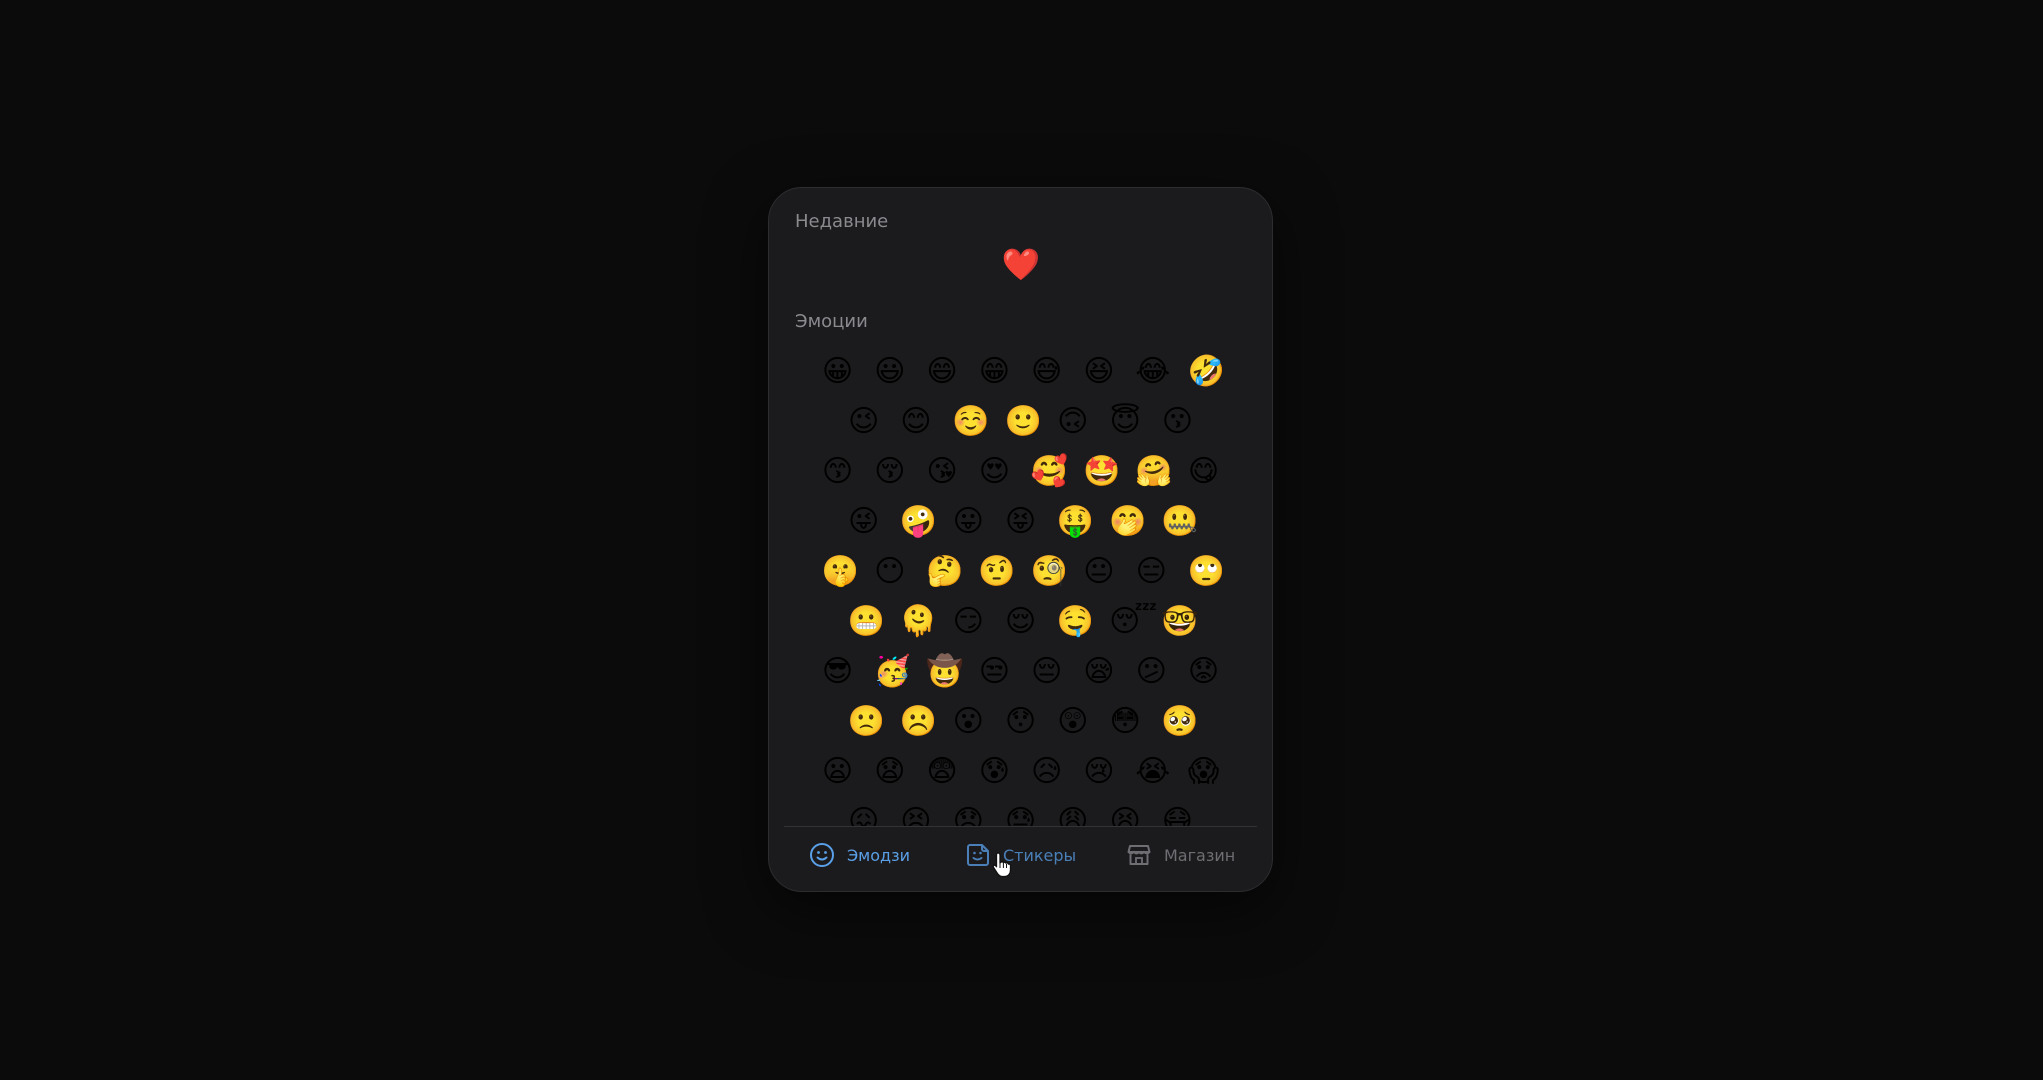 This screenshot has height=1080, width=2043. I want to click on emoji-item: 😴, so click(1133, 622).